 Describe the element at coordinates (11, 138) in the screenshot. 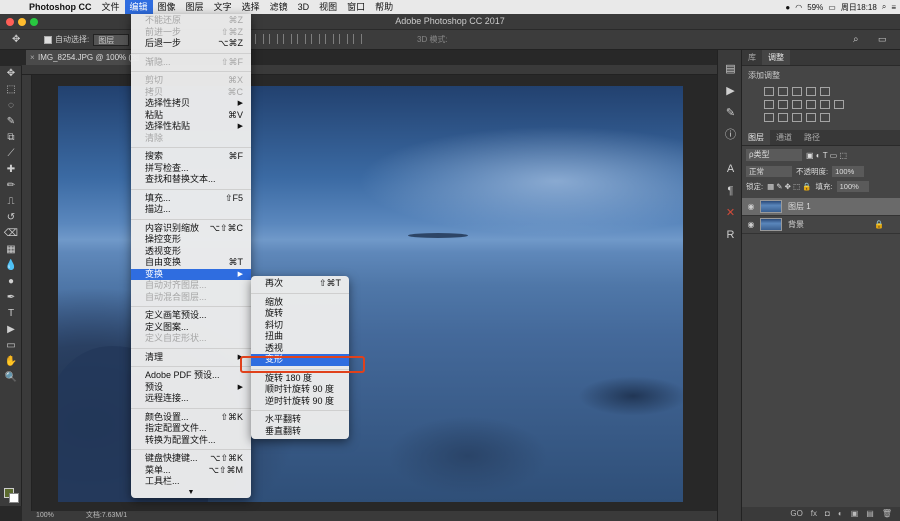

I see `crop-tool-icon: ⧉` at that location.